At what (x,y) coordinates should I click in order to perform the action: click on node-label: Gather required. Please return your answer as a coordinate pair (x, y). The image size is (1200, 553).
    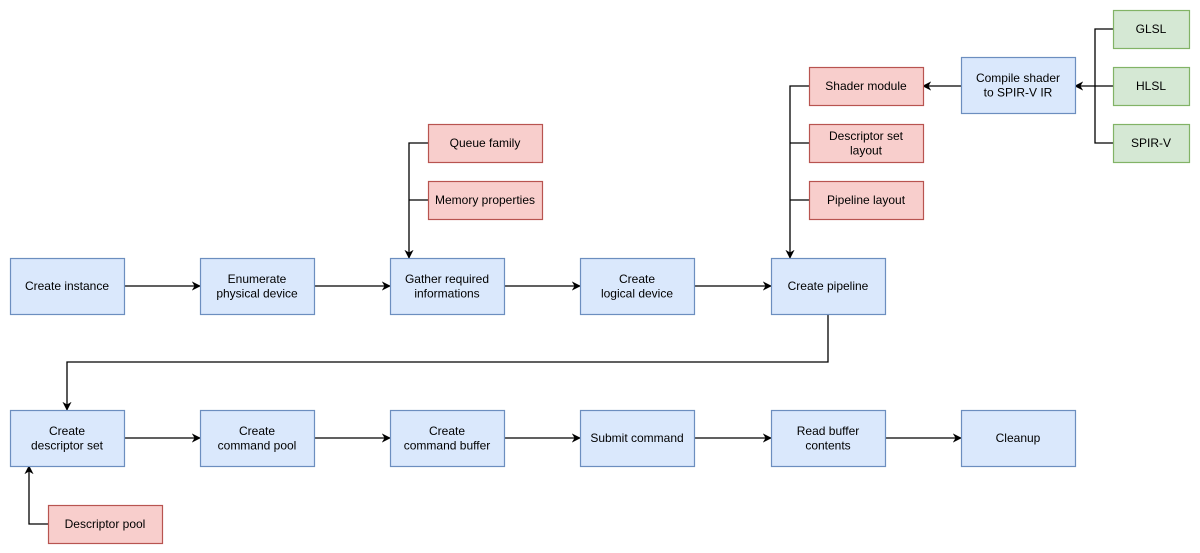
    Looking at the image, I should click on (447, 279).